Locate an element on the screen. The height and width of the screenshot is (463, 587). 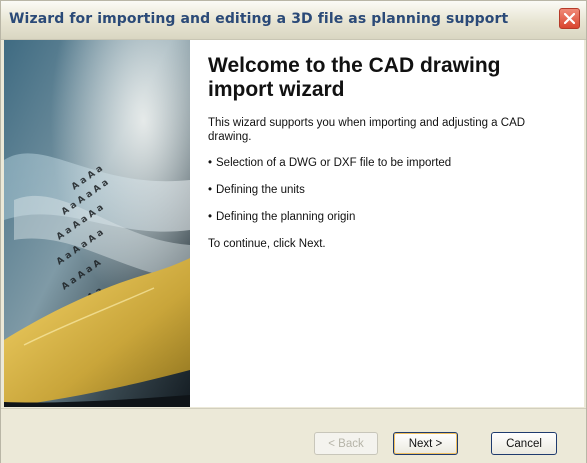
list-item: • Defining the units is located at coordinates (388, 190).